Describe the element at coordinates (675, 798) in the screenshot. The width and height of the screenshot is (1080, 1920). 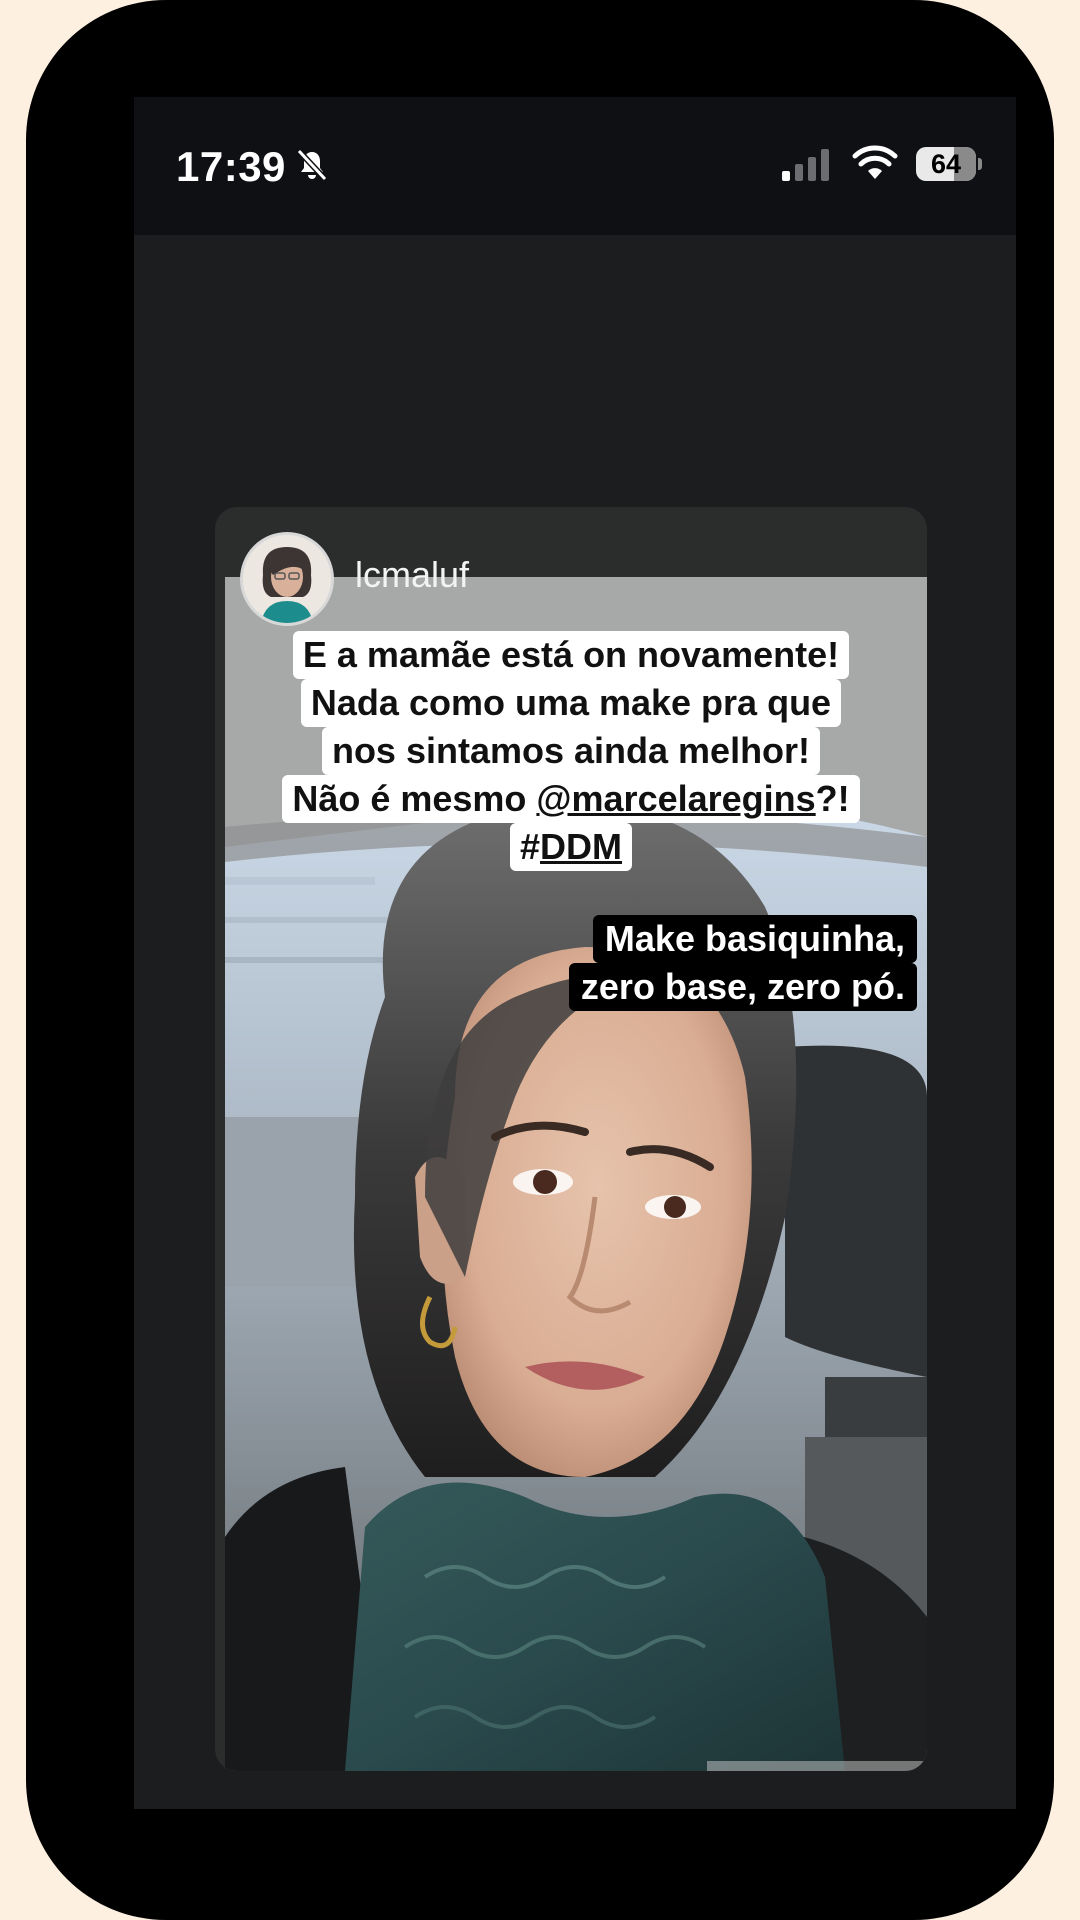
I see `mention-link: @marcelaregins` at that location.